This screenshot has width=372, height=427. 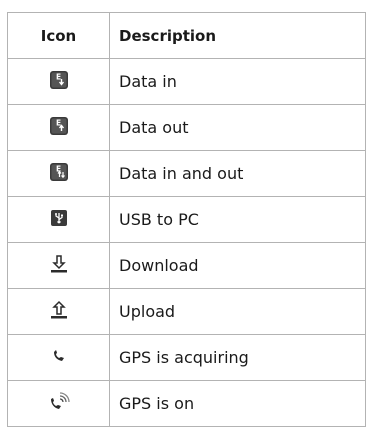 What do you see at coordinates (237, 311) in the screenshot?
I see `description-cell: Upload` at bounding box center [237, 311].